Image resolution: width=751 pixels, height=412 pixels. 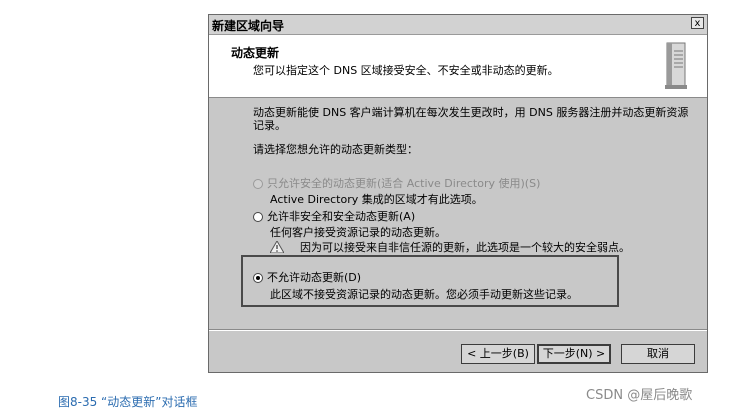 What do you see at coordinates (358, 232) in the screenshot?
I see `option-detail: 任何客户接受资源记录的动态更新。` at bounding box center [358, 232].